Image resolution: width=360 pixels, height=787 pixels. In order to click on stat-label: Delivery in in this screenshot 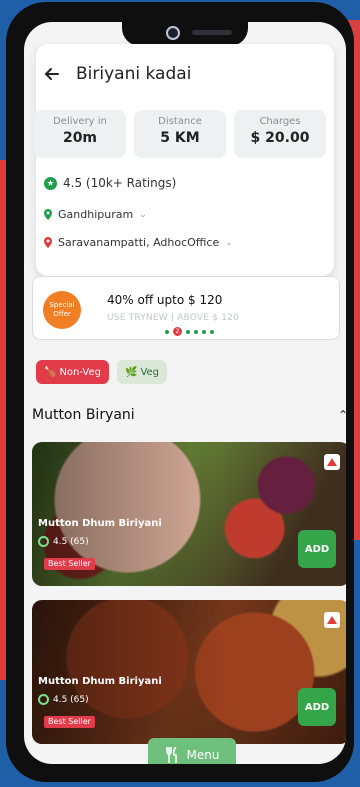, I will do `click(80, 121)`.